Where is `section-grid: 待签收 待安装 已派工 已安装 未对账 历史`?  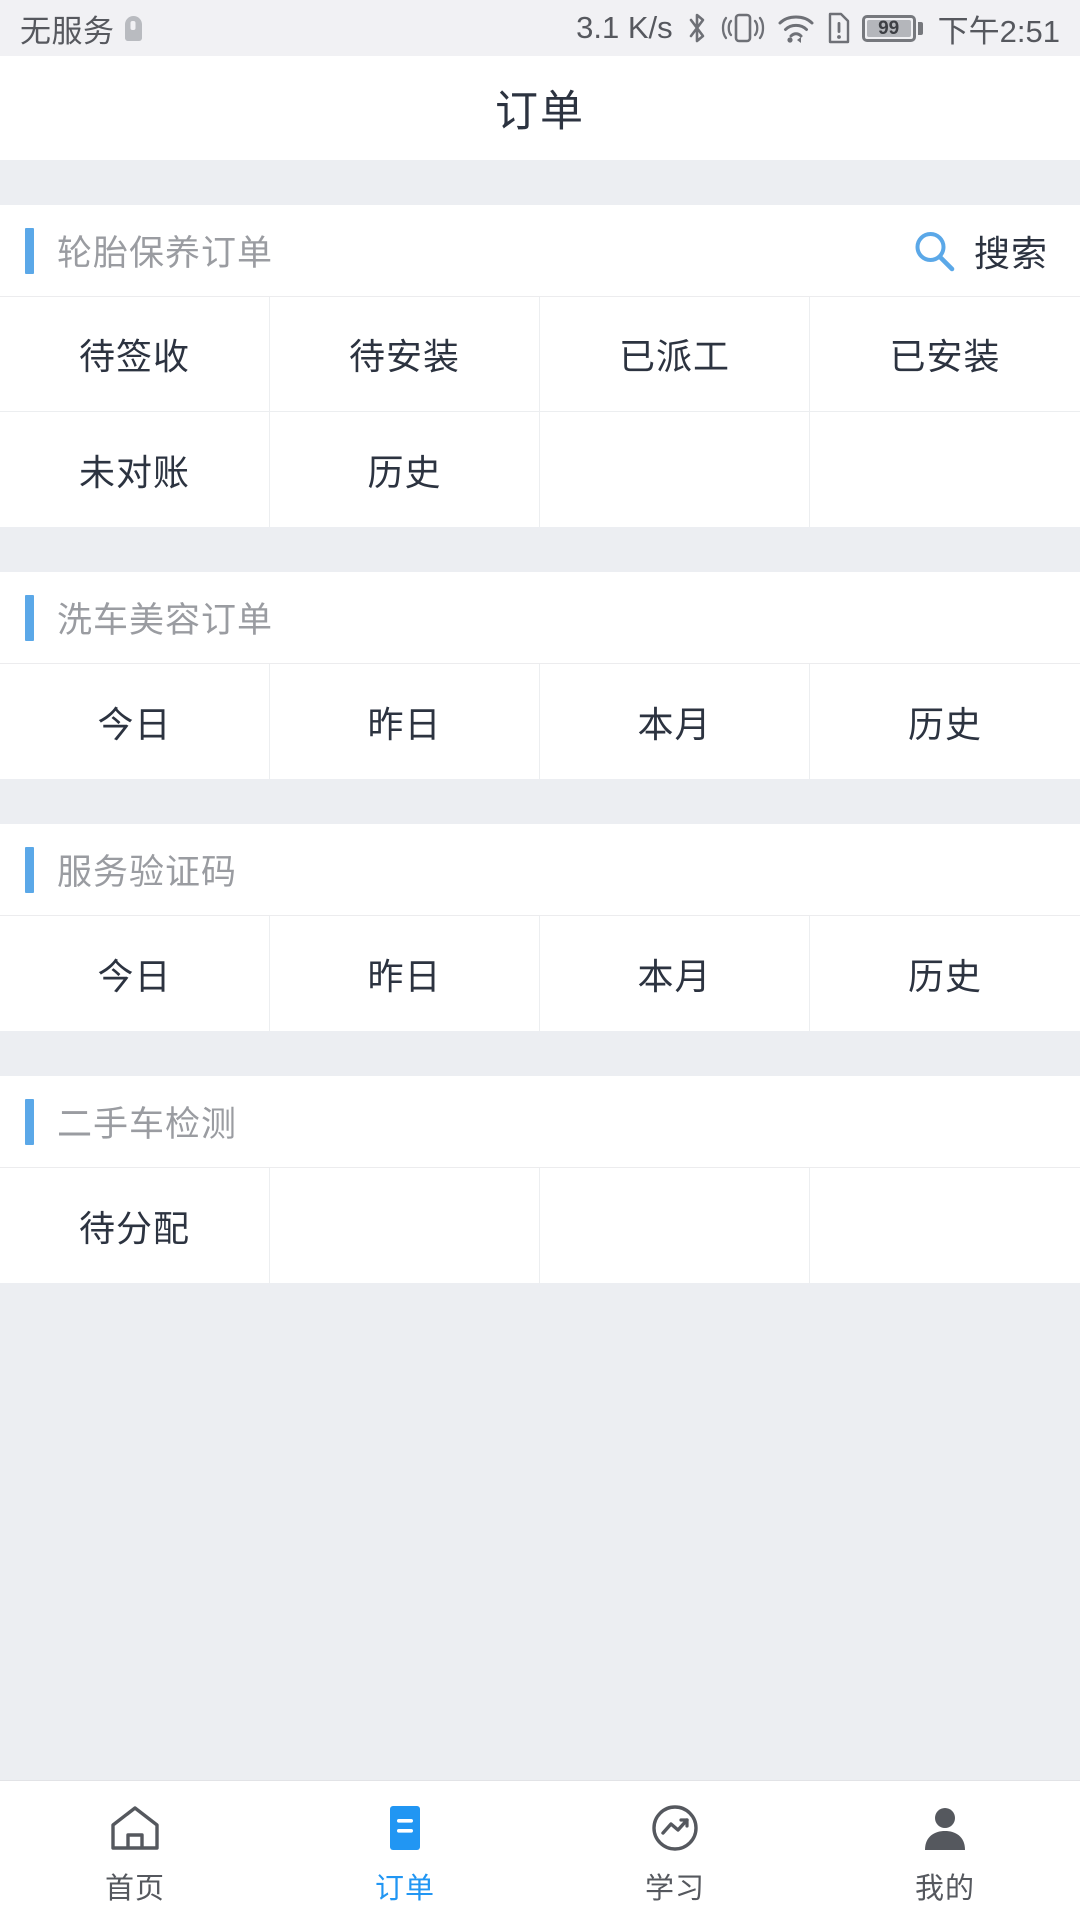
section-grid: 待签收 待安装 已派工 已安装 未对账 历史 is located at coordinates (540, 412).